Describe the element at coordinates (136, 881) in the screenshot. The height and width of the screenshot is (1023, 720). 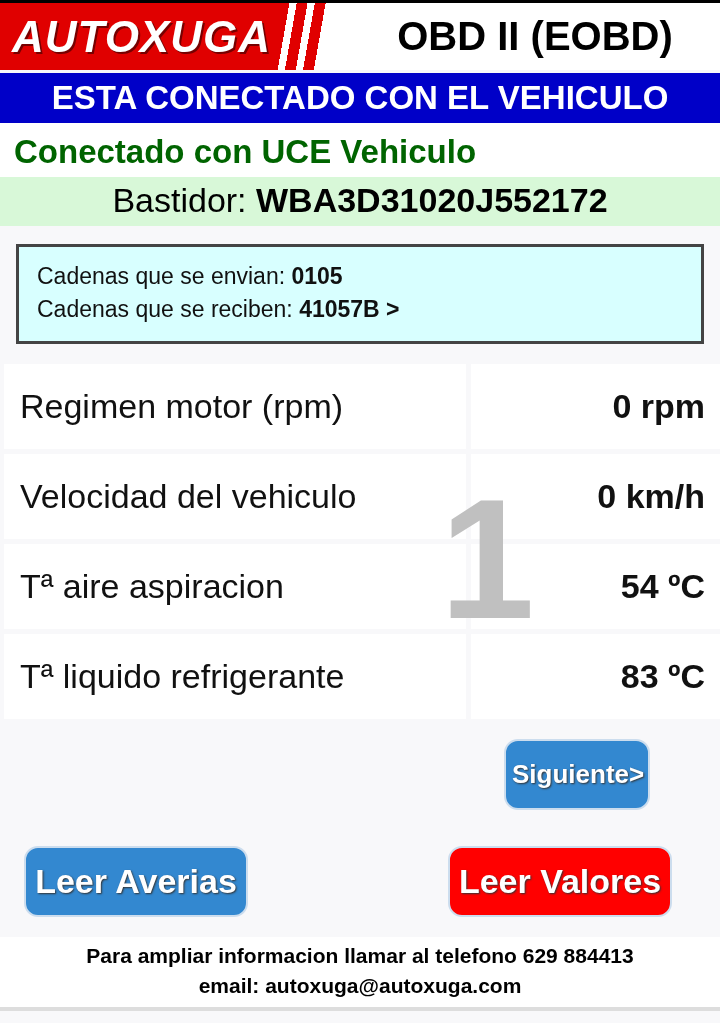
I see `action-button: Leer Averias` at that location.